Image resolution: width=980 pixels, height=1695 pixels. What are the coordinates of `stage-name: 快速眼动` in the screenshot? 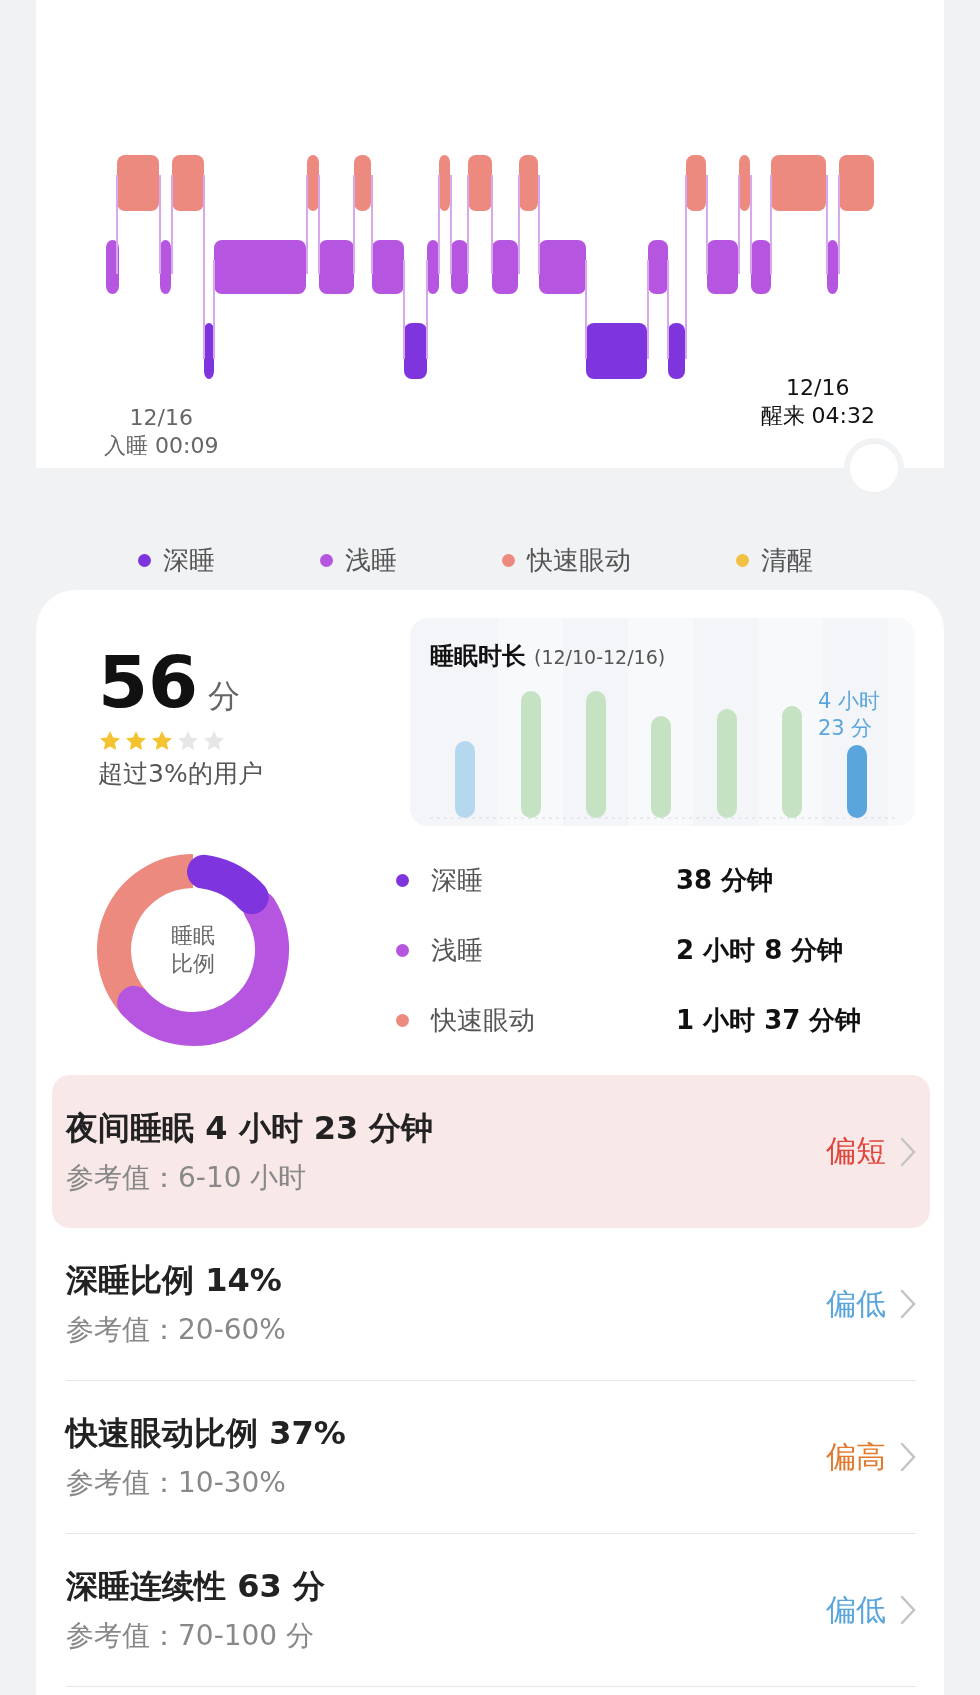 It's located at (483, 1020).